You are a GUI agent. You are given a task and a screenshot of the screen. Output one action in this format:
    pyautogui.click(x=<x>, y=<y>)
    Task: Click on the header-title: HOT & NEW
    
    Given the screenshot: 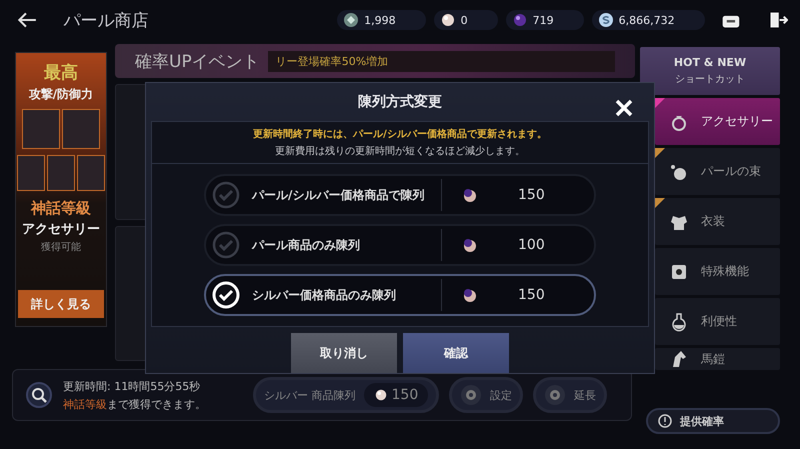 What is the action you would take?
    pyautogui.click(x=710, y=62)
    